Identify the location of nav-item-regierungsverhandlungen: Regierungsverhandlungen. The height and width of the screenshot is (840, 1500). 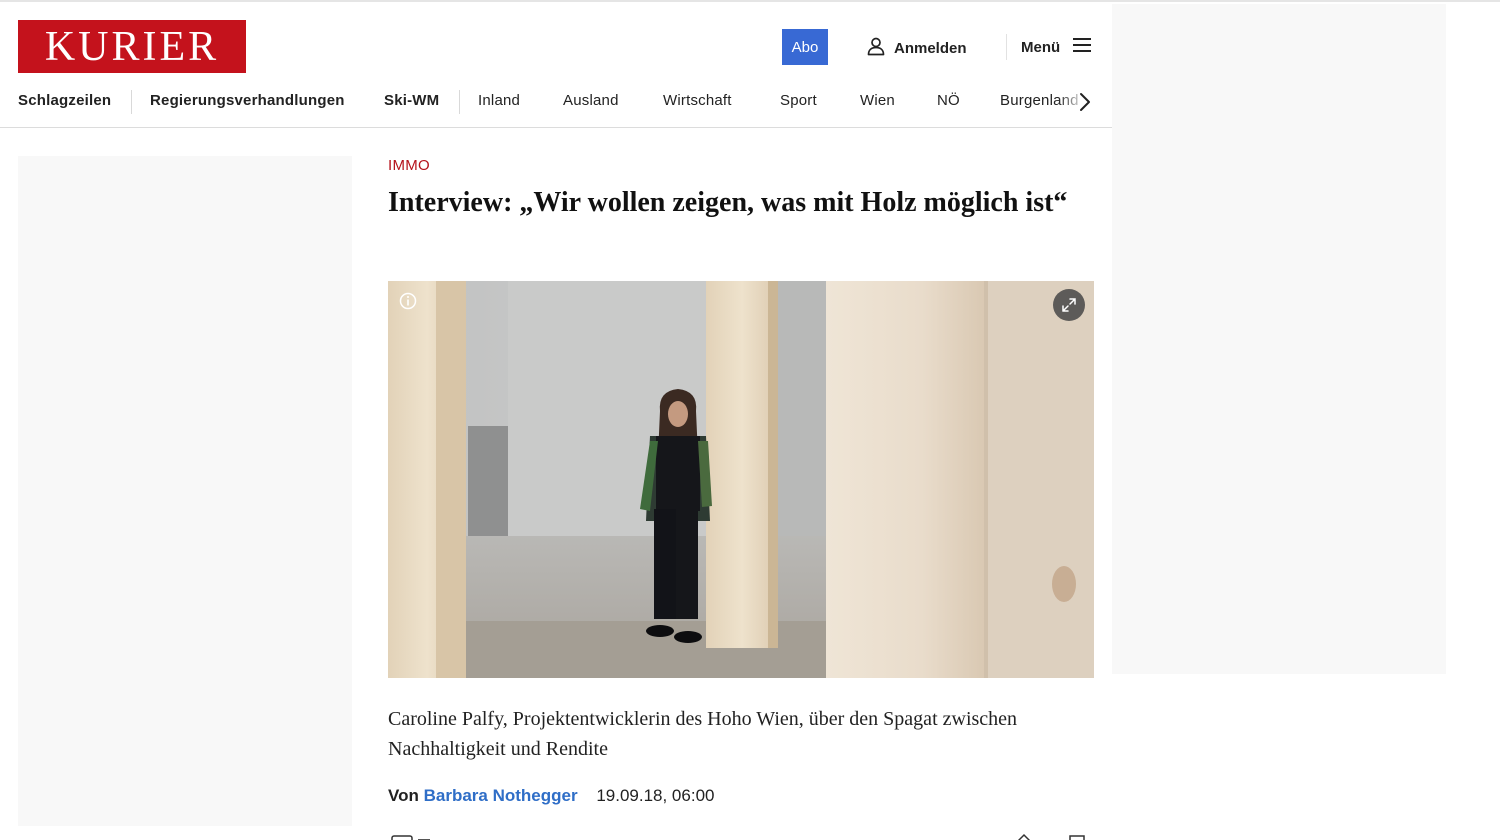
(247, 100).